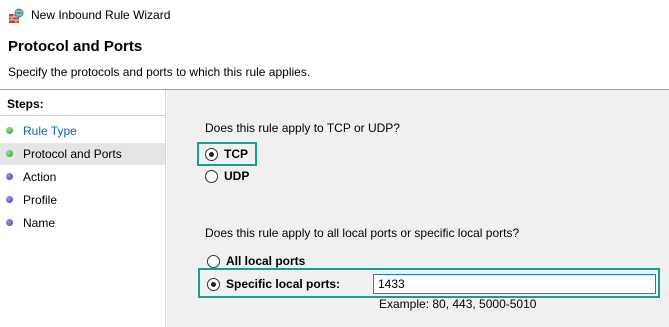  Describe the element at coordinates (302, 128) in the screenshot. I see `protocol-question: Does this rule apply to TCP or UDP?` at that location.